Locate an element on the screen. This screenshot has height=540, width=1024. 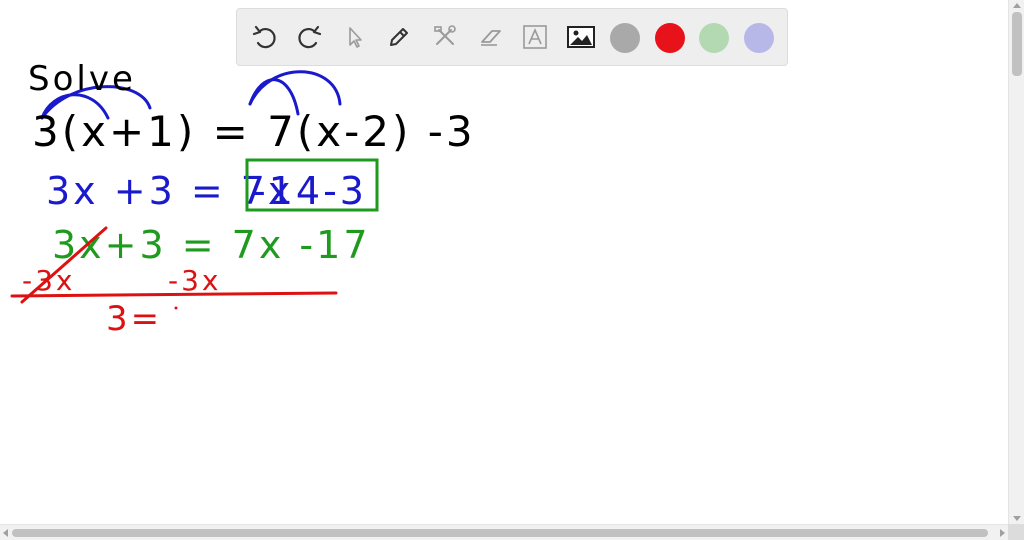
select-cursor-icon is located at coordinates (355, 37).